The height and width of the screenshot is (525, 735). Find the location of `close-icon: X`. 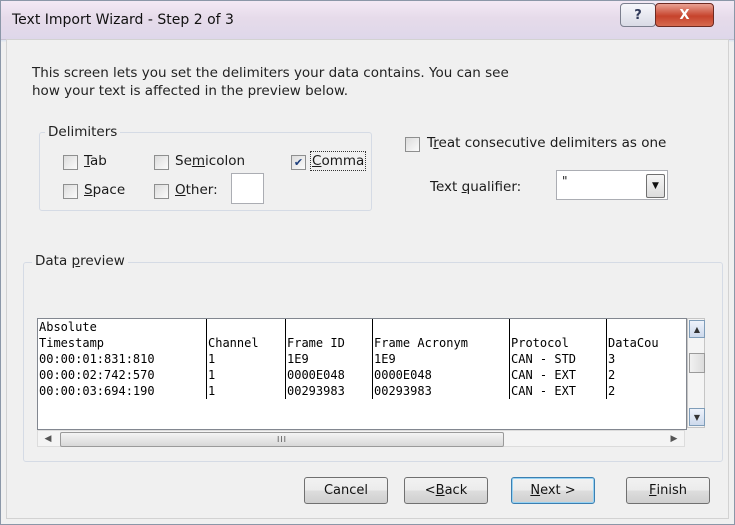

close-icon: X is located at coordinates (684, 15).